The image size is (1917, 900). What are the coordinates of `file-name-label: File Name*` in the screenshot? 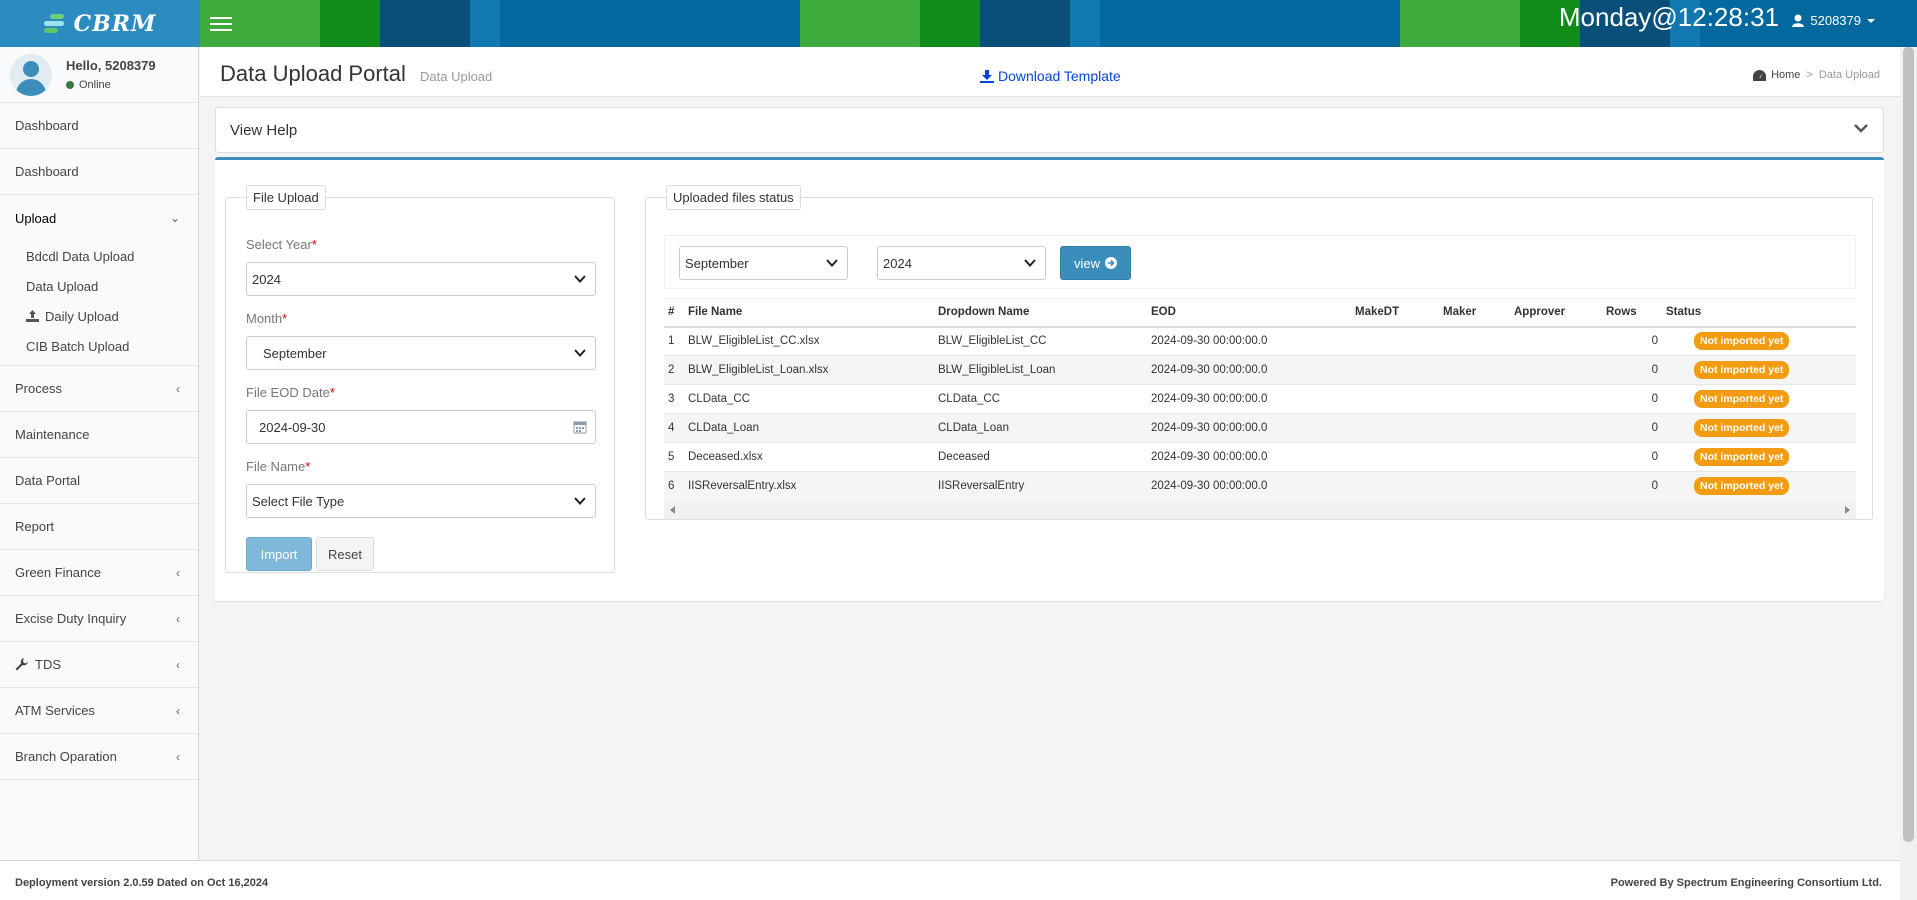 It's located at (278, 466).